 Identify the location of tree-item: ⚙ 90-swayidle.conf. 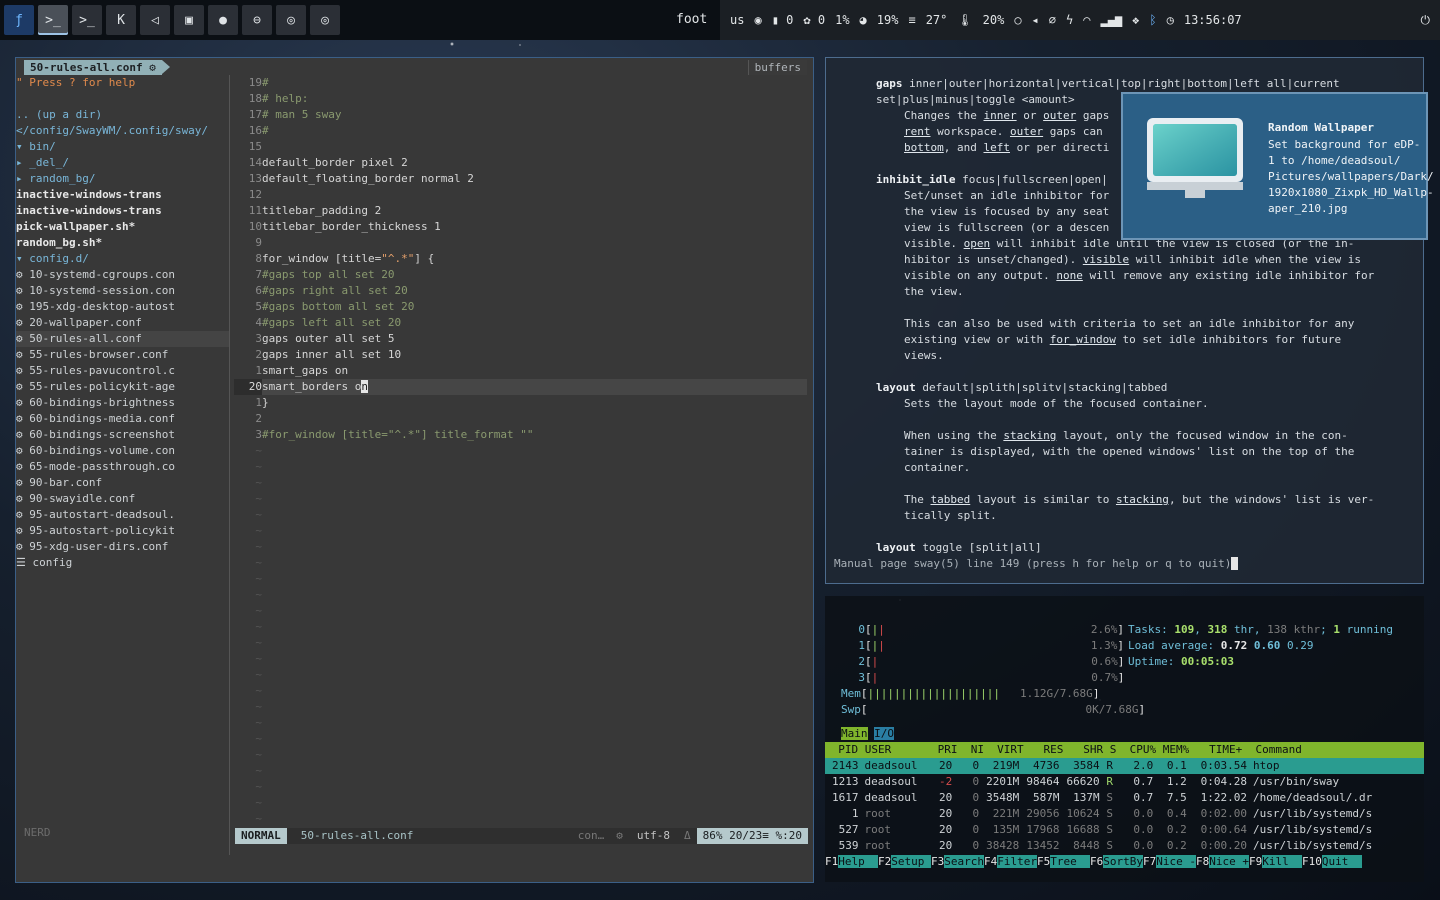
(122, 499).